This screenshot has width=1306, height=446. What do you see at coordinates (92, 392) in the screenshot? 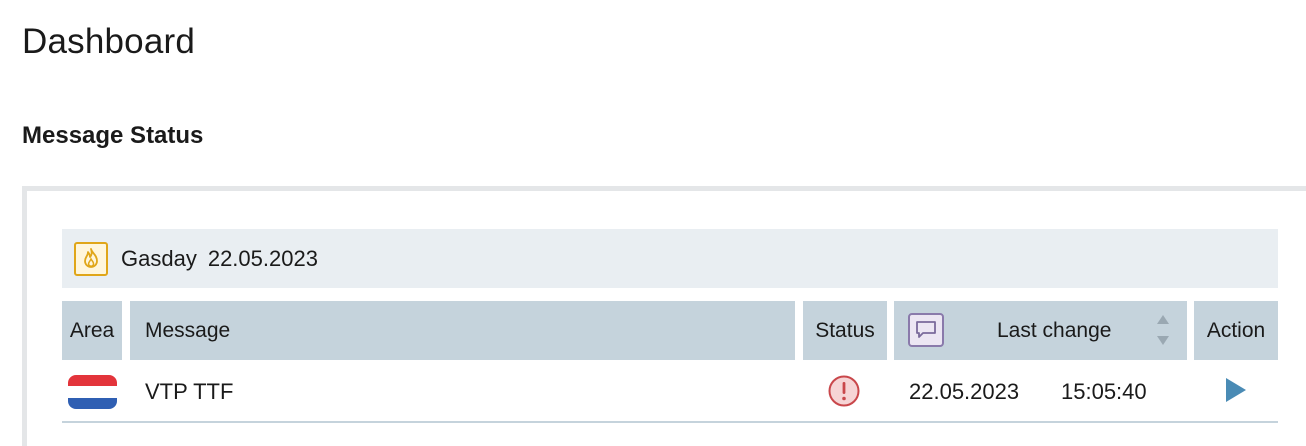
I see `netherlands-flag-icon` at bounding box center [92, 392].